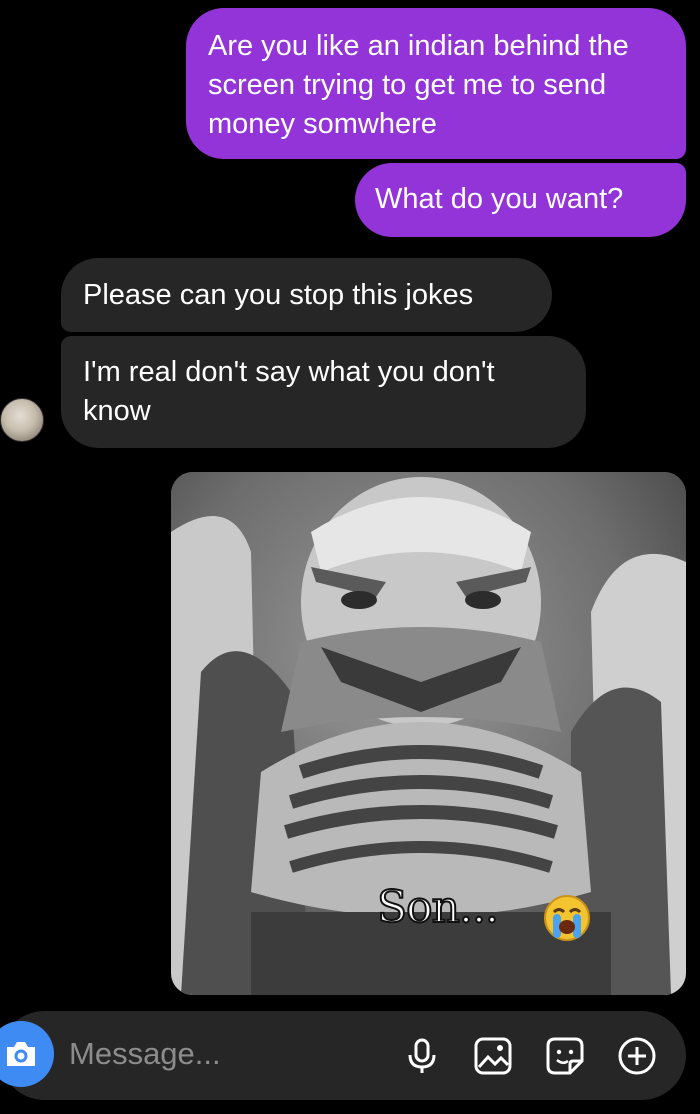 The image size is (700, 1114). Describe the element at coordinates (289, 391) in the screenshot. I see `message-text: I'm real don't say what you don't know` at that location.